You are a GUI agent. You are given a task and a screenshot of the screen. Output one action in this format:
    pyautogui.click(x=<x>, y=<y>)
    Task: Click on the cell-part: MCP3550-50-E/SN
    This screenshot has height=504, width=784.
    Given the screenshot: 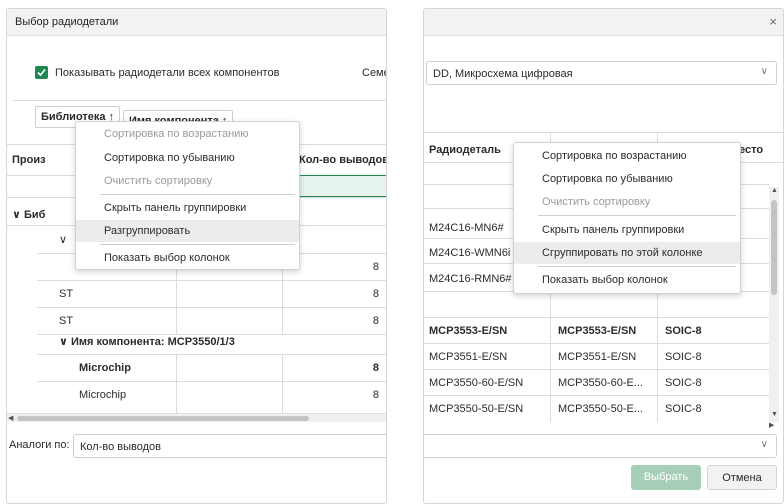 What is the action you would take?
    pyautogui.click(x=476, y=409)
    